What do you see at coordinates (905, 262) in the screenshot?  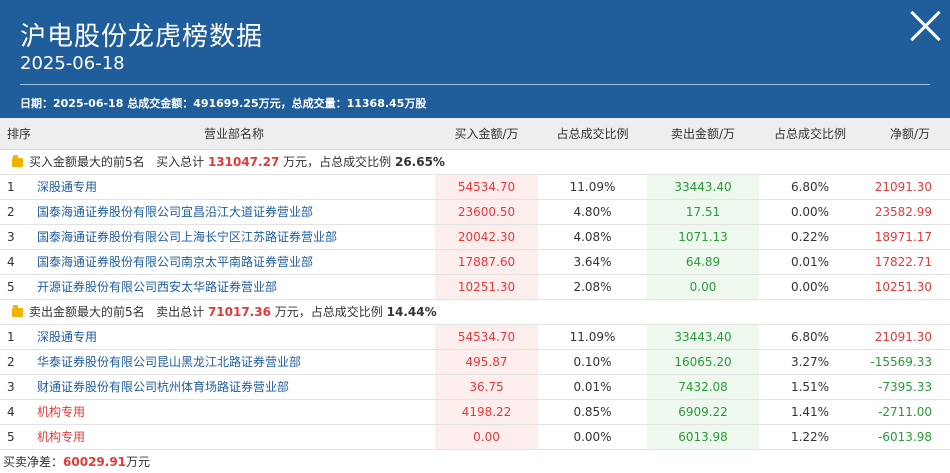 I see `net-amount-cell: 17822.71` at bounding box center [905, 262].